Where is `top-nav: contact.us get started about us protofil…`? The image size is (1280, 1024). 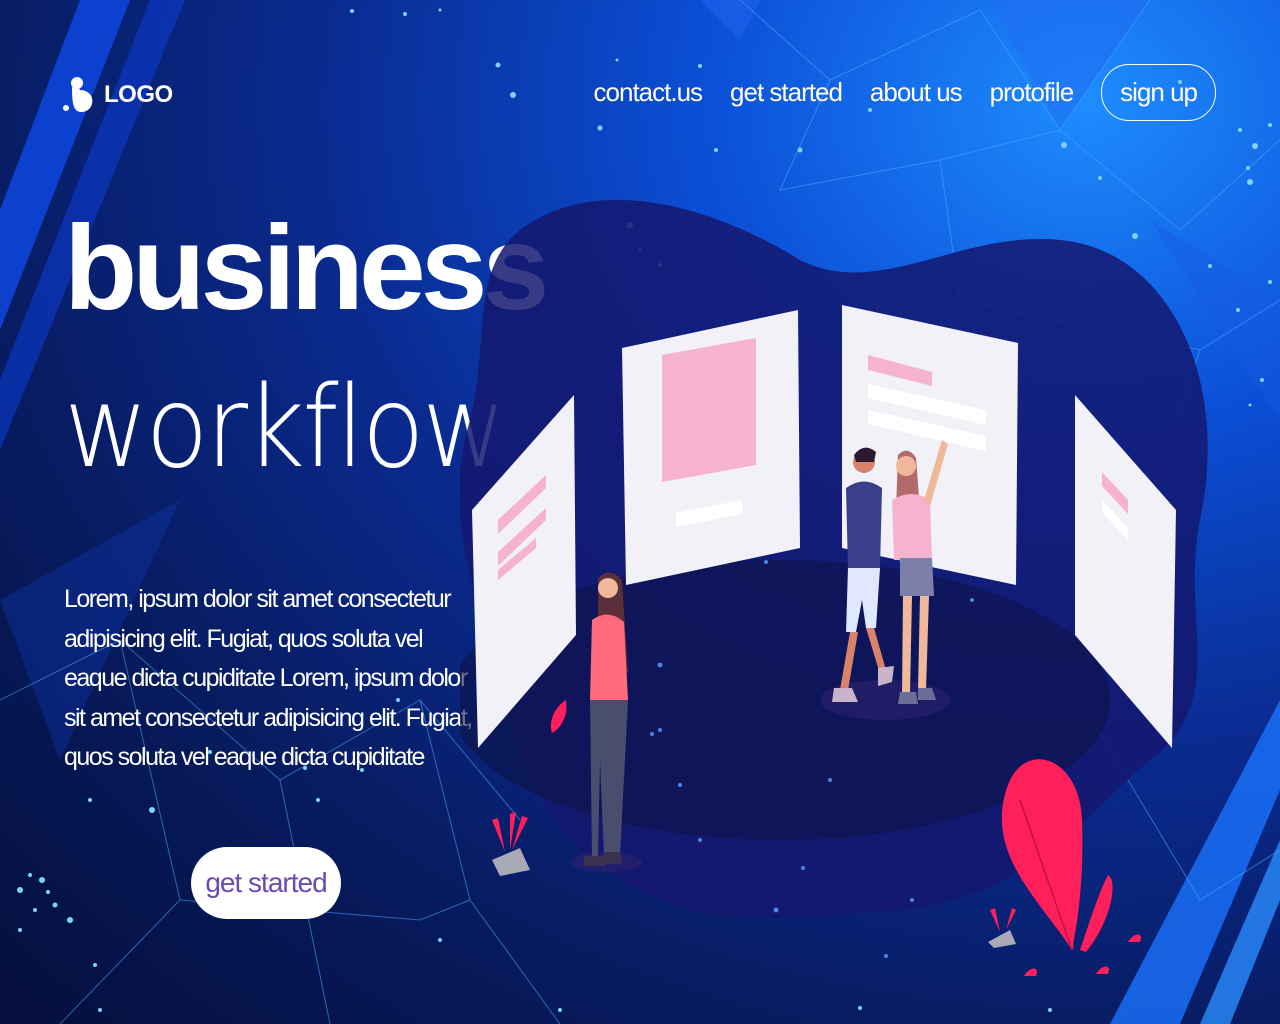
top-nav: contact.us get started about us protofil… is located at coordinates (905, 92).